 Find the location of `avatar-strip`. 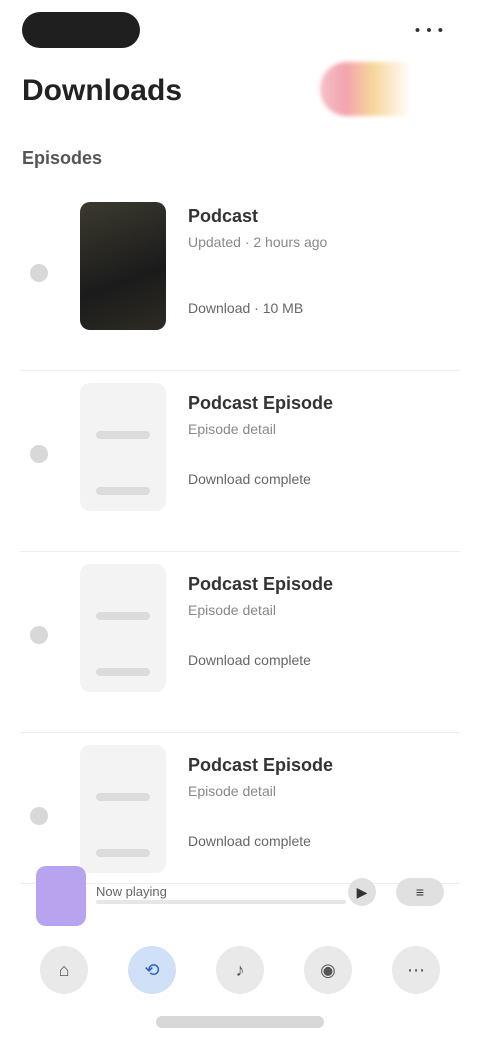

avatar-strip is located at coordinates (385, 89).